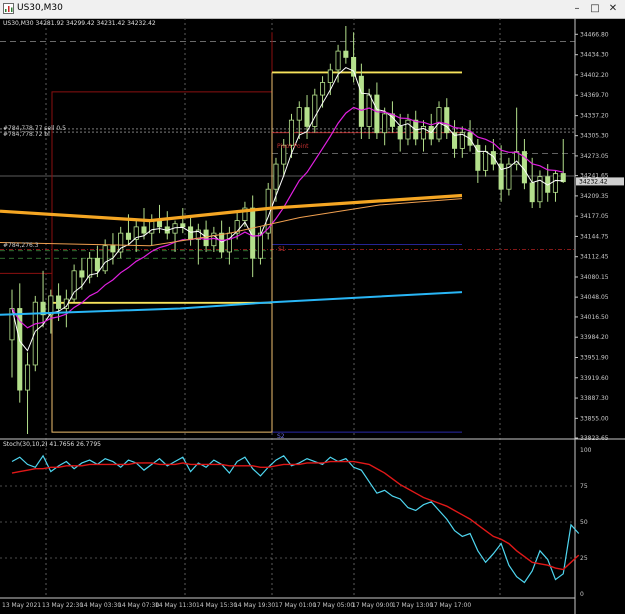 The image size is (625, 614). I want to click on price-axis-label: 33823.65, so click(594, 438).